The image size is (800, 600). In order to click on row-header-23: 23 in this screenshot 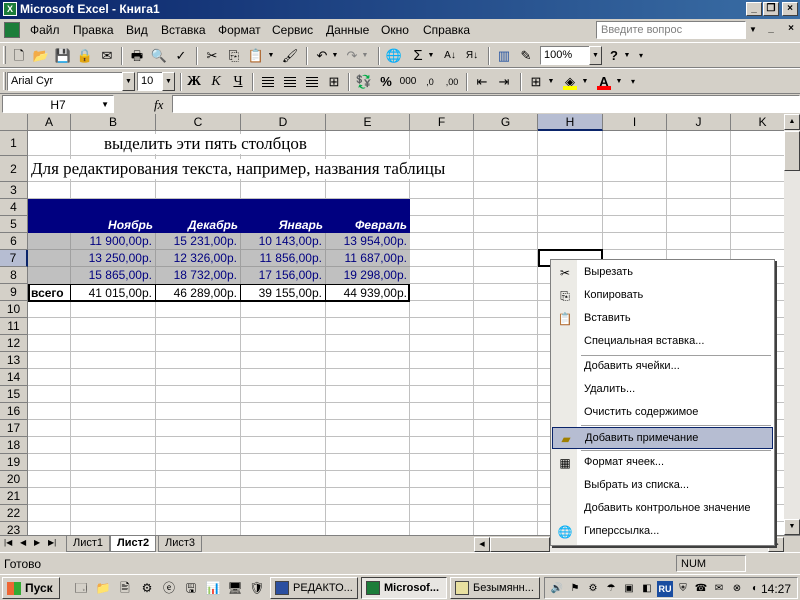, I will do `click(14, 528)`.